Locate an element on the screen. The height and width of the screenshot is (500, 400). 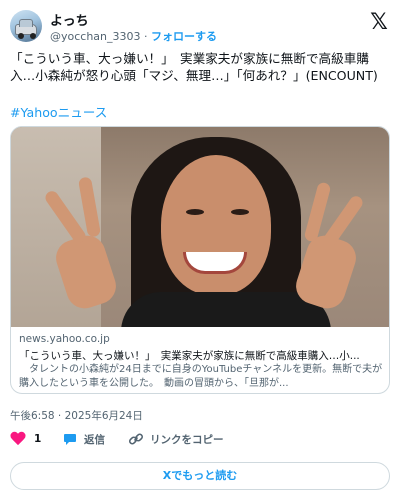
reply-button: 返信 is located at coordinates (83, 439).